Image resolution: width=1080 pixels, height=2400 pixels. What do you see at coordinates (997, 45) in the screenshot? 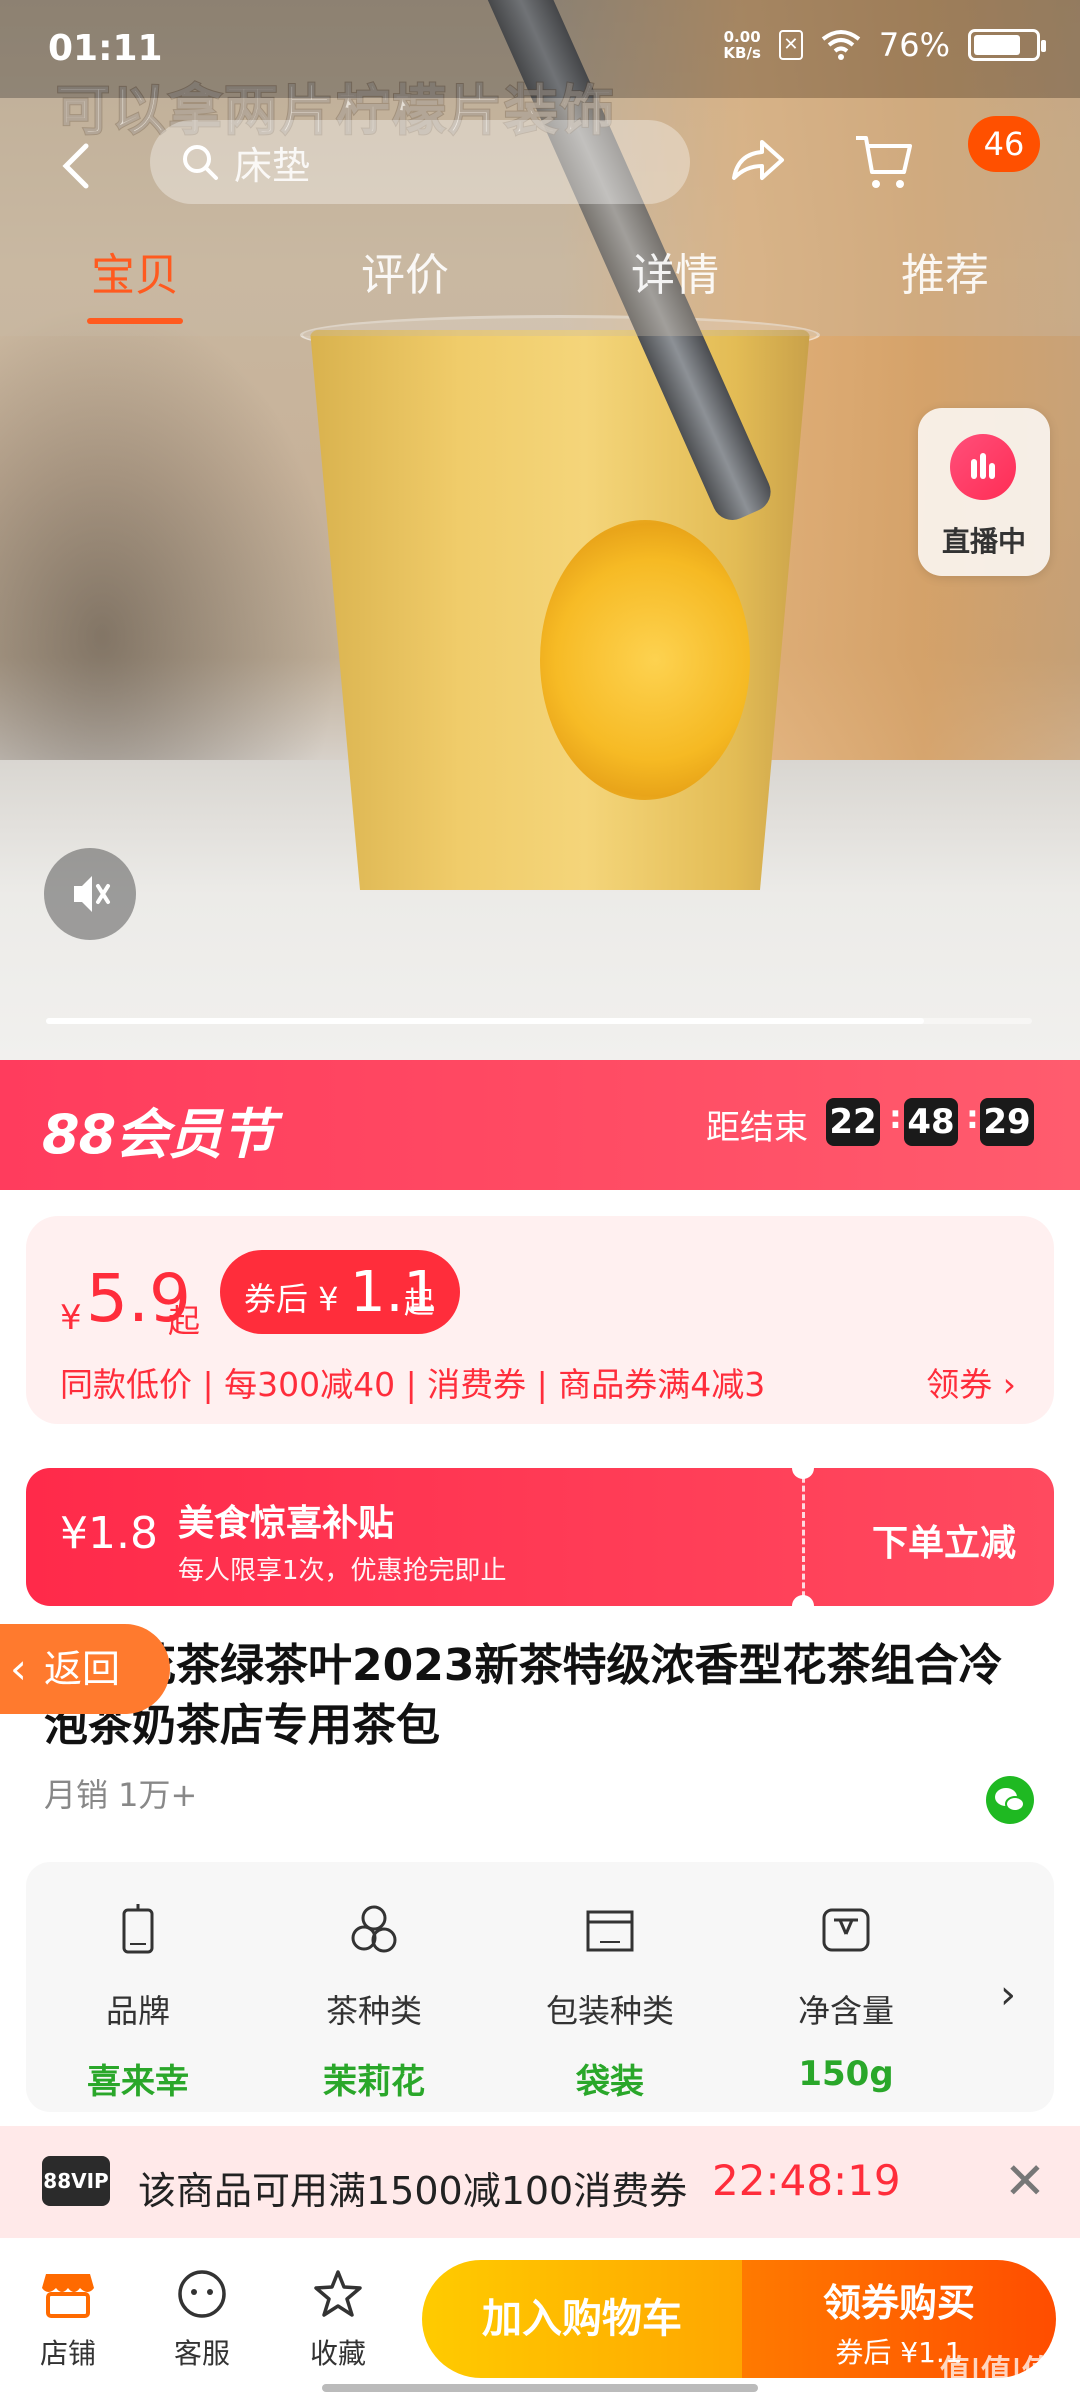
I see `battery-fill` at bounding box center [997, 45].